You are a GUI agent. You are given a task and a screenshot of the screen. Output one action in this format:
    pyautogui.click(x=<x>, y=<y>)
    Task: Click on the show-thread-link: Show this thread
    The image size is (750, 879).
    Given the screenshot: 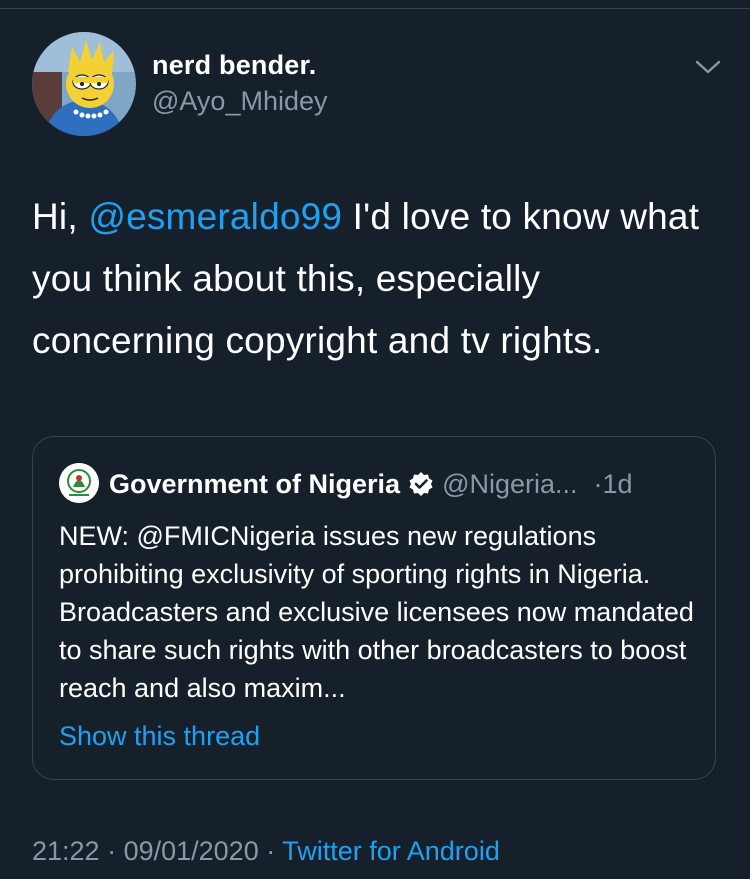 What is the action you would take?
    pyautogui.click(x=159, y=736)
    